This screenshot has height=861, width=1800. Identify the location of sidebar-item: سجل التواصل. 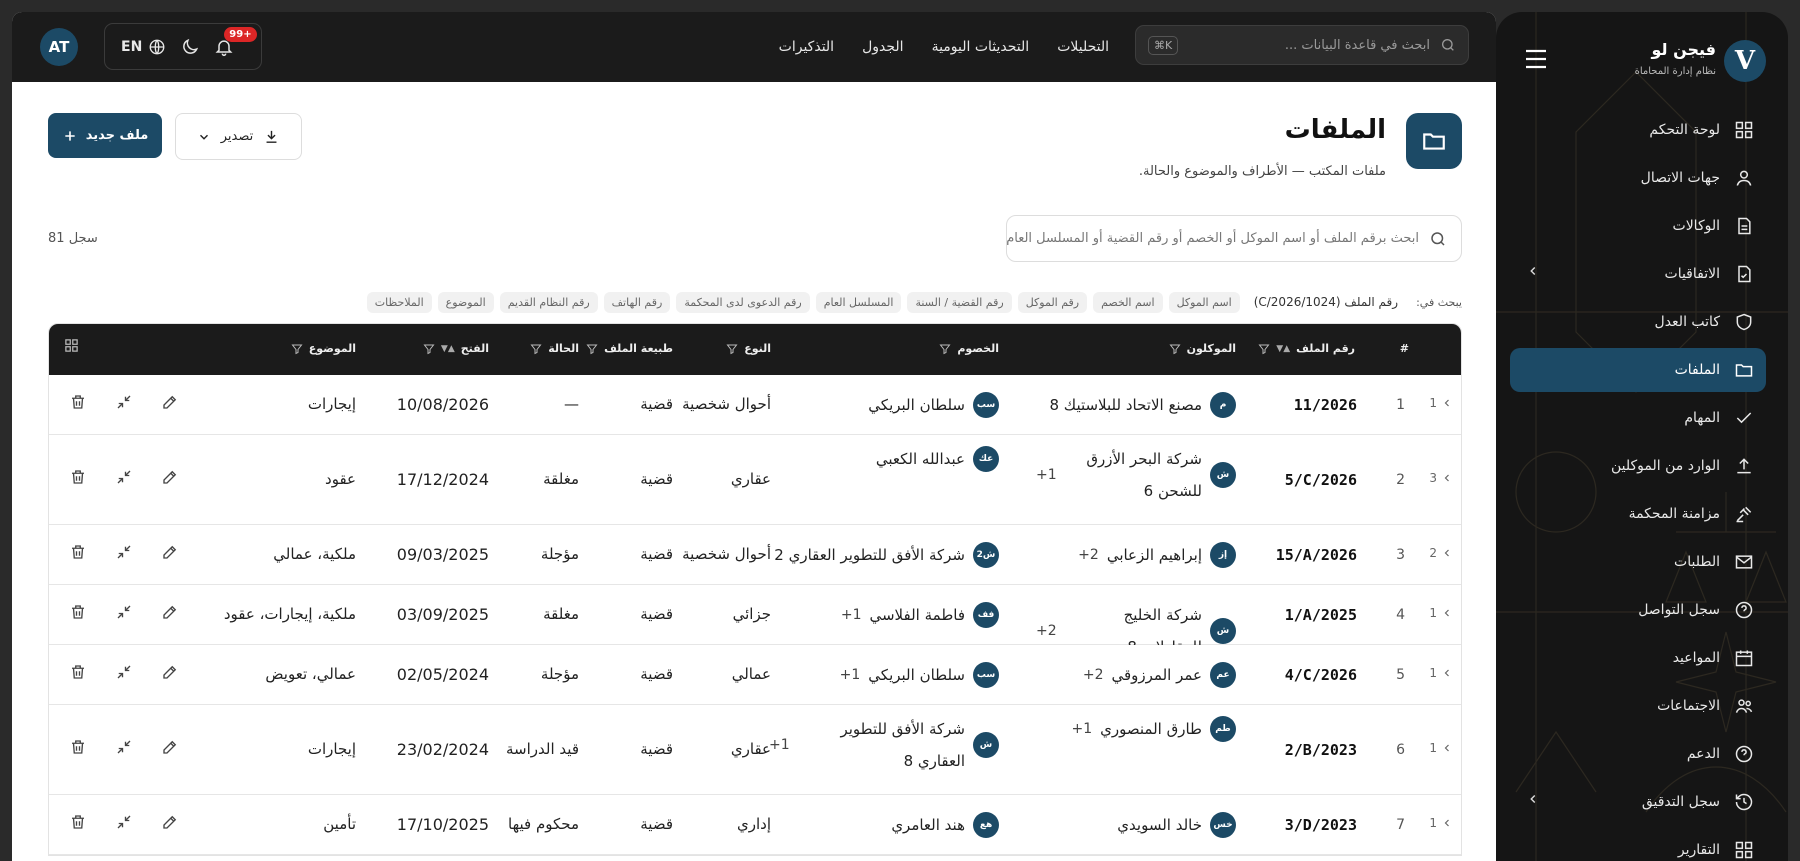
(1638, 610).